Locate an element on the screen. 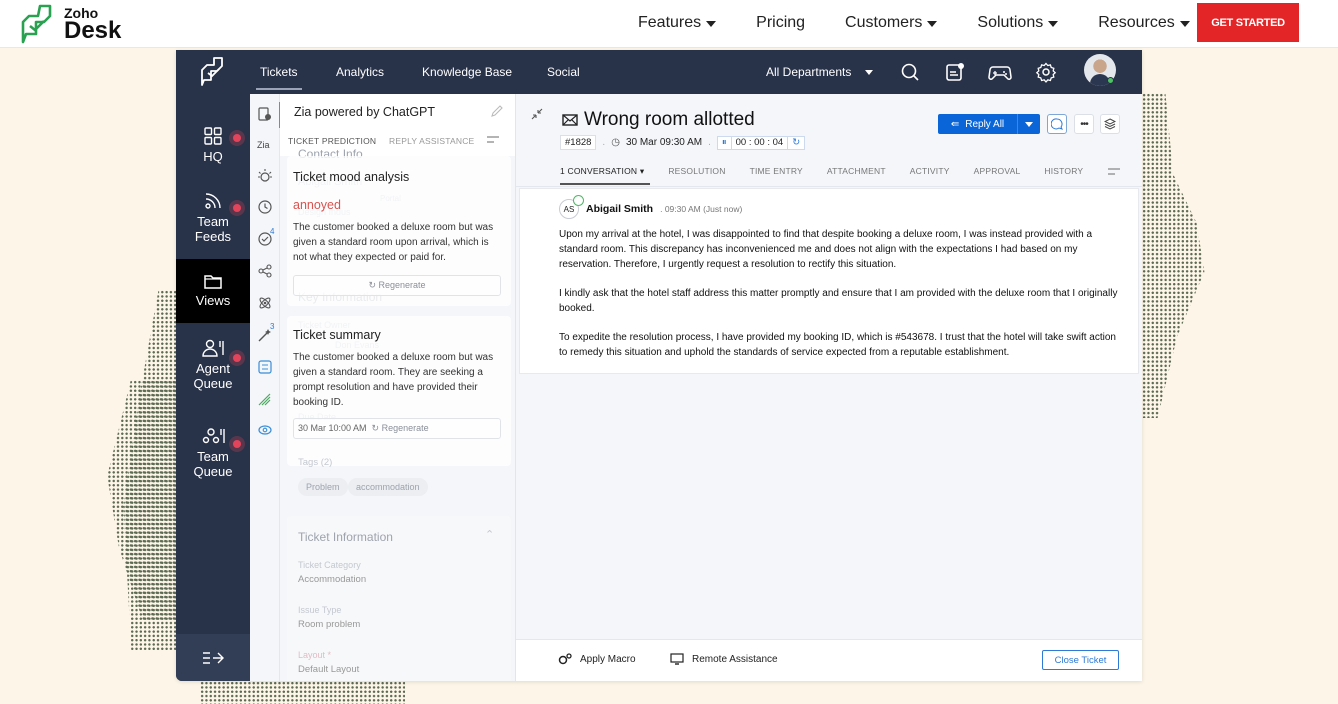 This screenshot has width=1338, height=704. gear-icon is located at coordinates (1046, 72).